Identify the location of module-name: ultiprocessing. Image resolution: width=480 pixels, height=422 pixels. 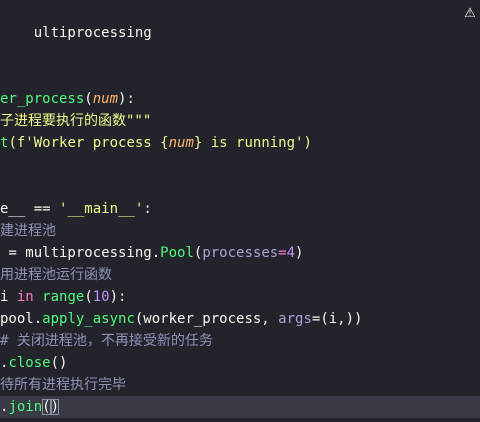
(92, 33).